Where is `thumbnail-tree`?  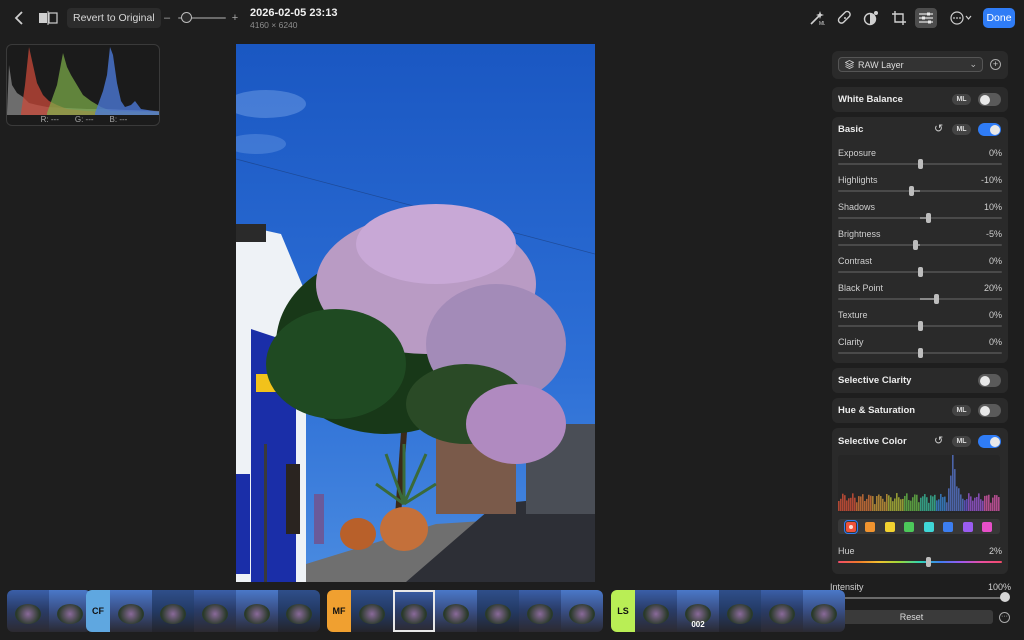 thumbnail-tree is located at coordinates (28, 614).